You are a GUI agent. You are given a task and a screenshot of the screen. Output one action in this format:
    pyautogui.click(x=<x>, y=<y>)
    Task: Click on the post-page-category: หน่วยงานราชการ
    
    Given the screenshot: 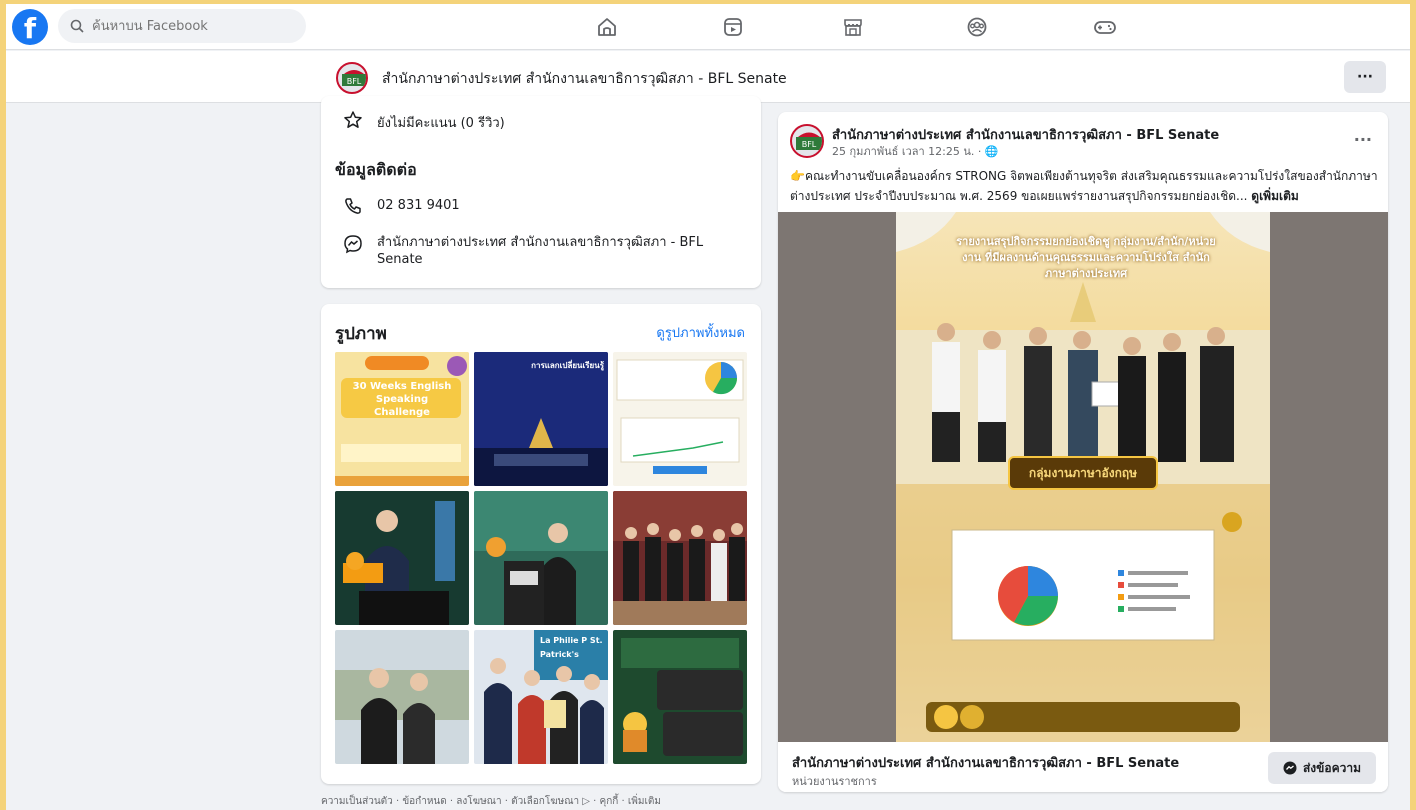 What is the action you would take?
    pyautogui.click(x=834, y=781)
    